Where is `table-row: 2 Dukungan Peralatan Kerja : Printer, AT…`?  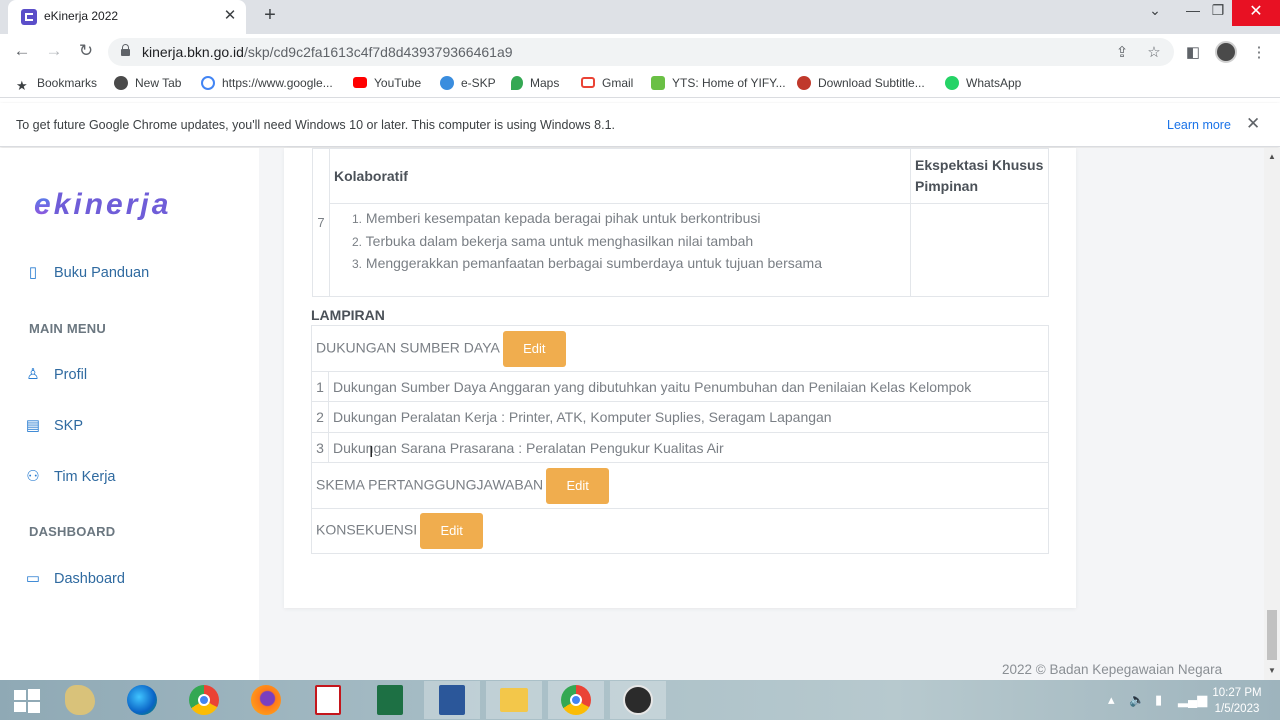 table-row: 2 Dukungan Peralatan Kerja : Printer, AT… is located at coordinates (680, 417).